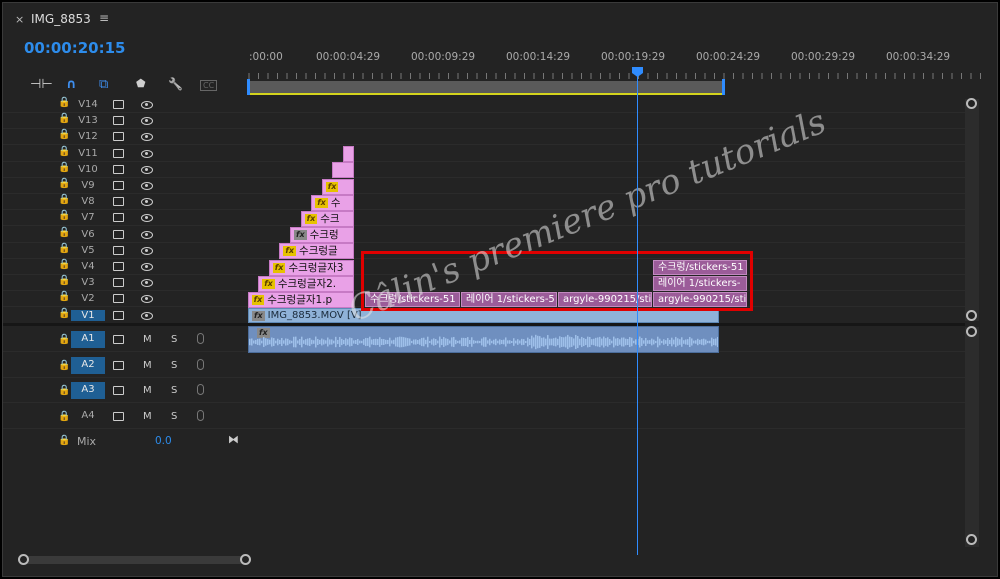 This screenshot has width=1000, height=579. I want to click on add-marker-icon: ⬟, so click(141, 83).